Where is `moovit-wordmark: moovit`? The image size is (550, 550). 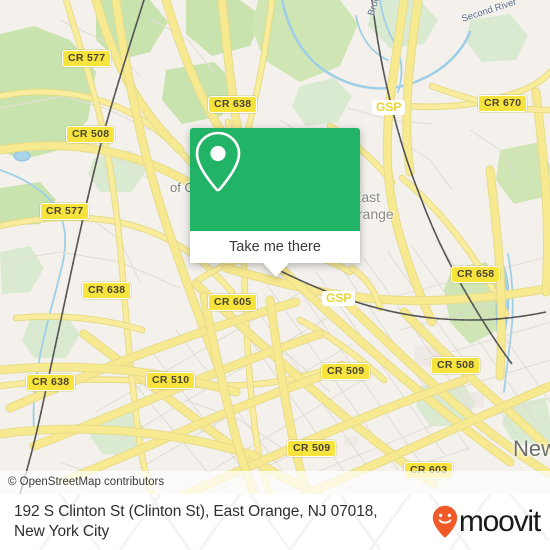
moovit-wordmark: moovit is located at coordinates (499, 521).